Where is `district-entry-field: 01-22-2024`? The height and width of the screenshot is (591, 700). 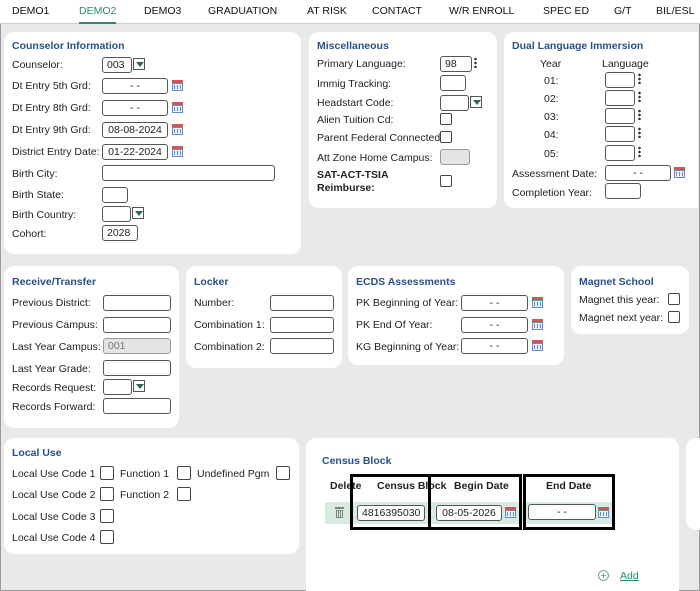 district-entry-field: 01-22-2024 is located at coordinates (135, 152).